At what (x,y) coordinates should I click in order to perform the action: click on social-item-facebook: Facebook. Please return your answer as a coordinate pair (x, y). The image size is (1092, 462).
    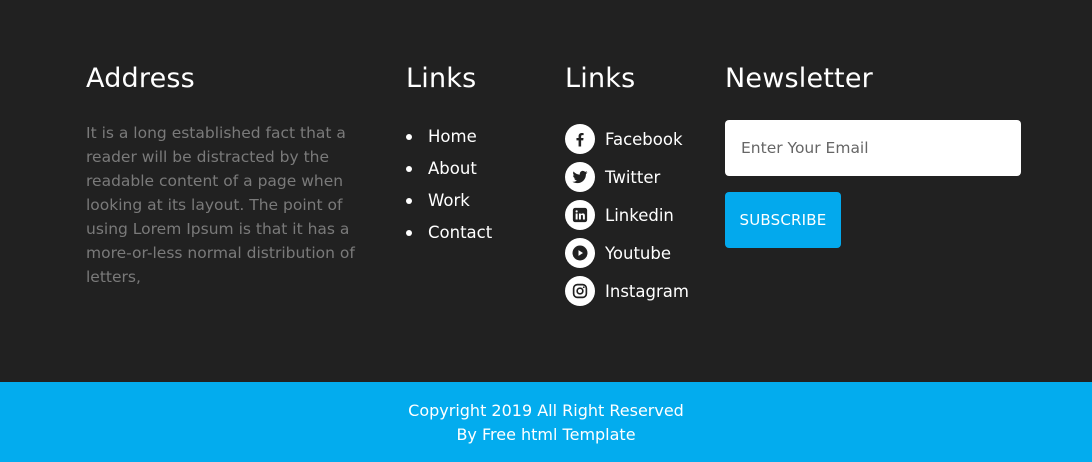
    Looking at the image, I should click on (640, 139).